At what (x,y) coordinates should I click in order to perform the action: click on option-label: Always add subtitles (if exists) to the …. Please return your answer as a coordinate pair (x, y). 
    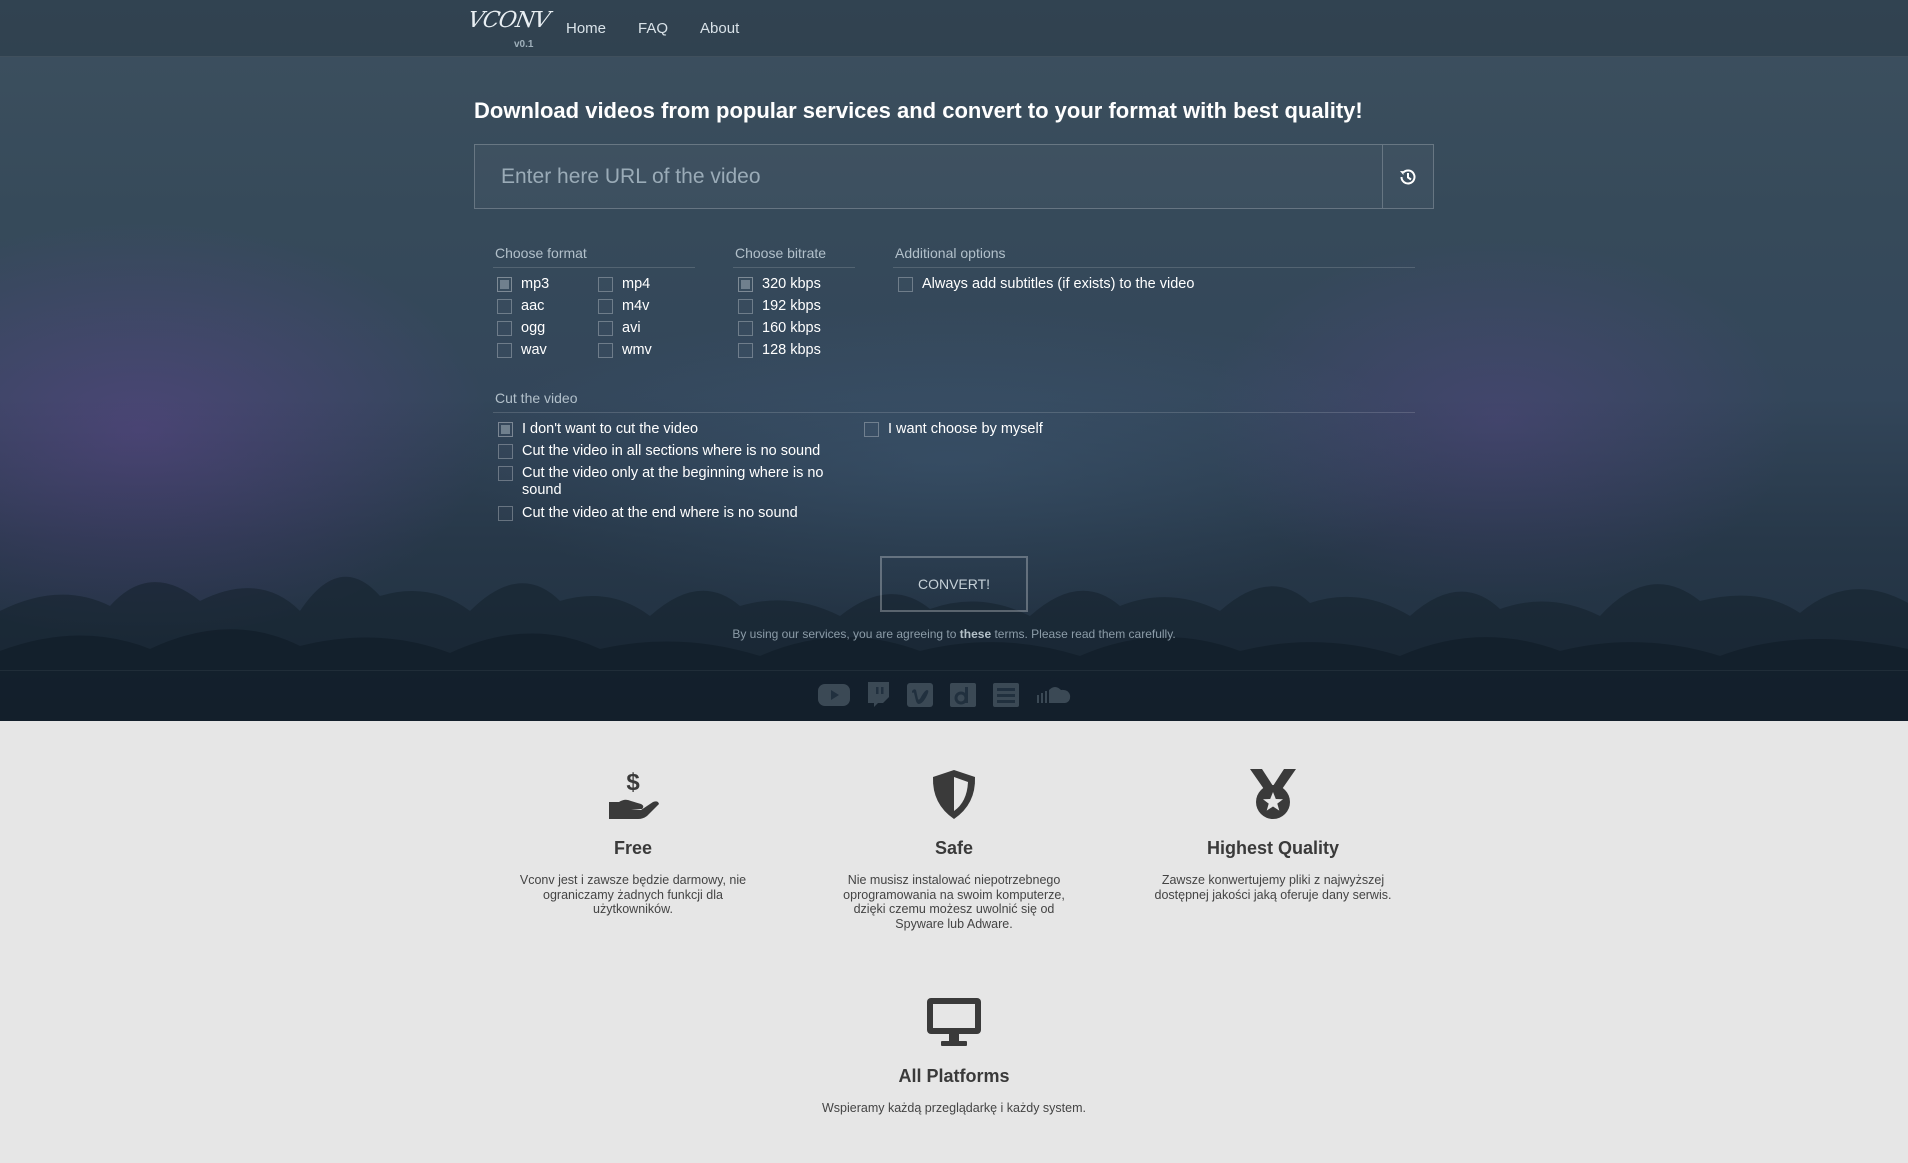
    Looking at the image, I should click on (1058, 284).